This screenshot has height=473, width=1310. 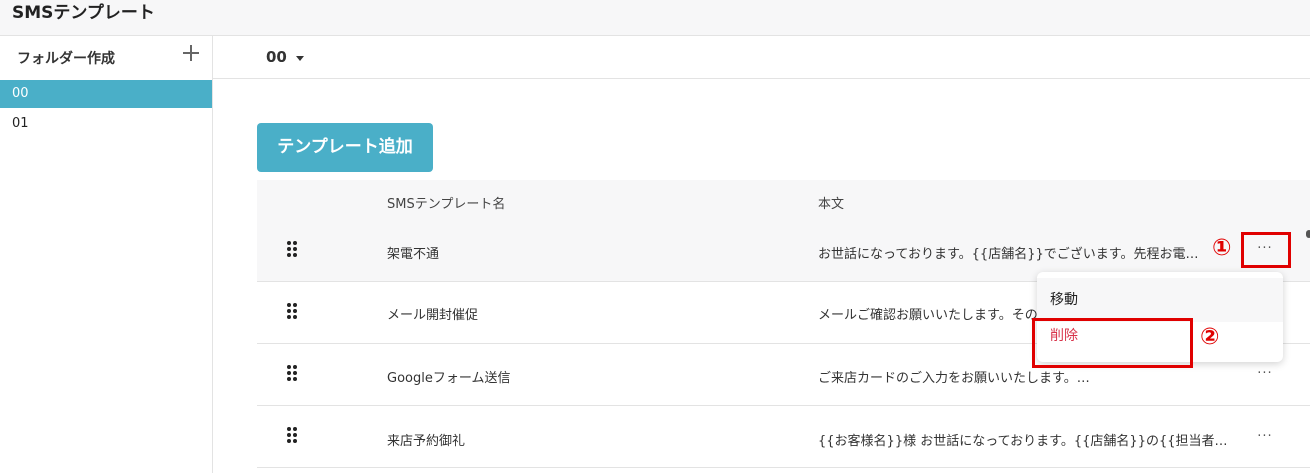 What do you see at coordinates (1210, 337) in the screenshot?
I see `annotation-step-2: ②` at bounding box center [1210, 337].